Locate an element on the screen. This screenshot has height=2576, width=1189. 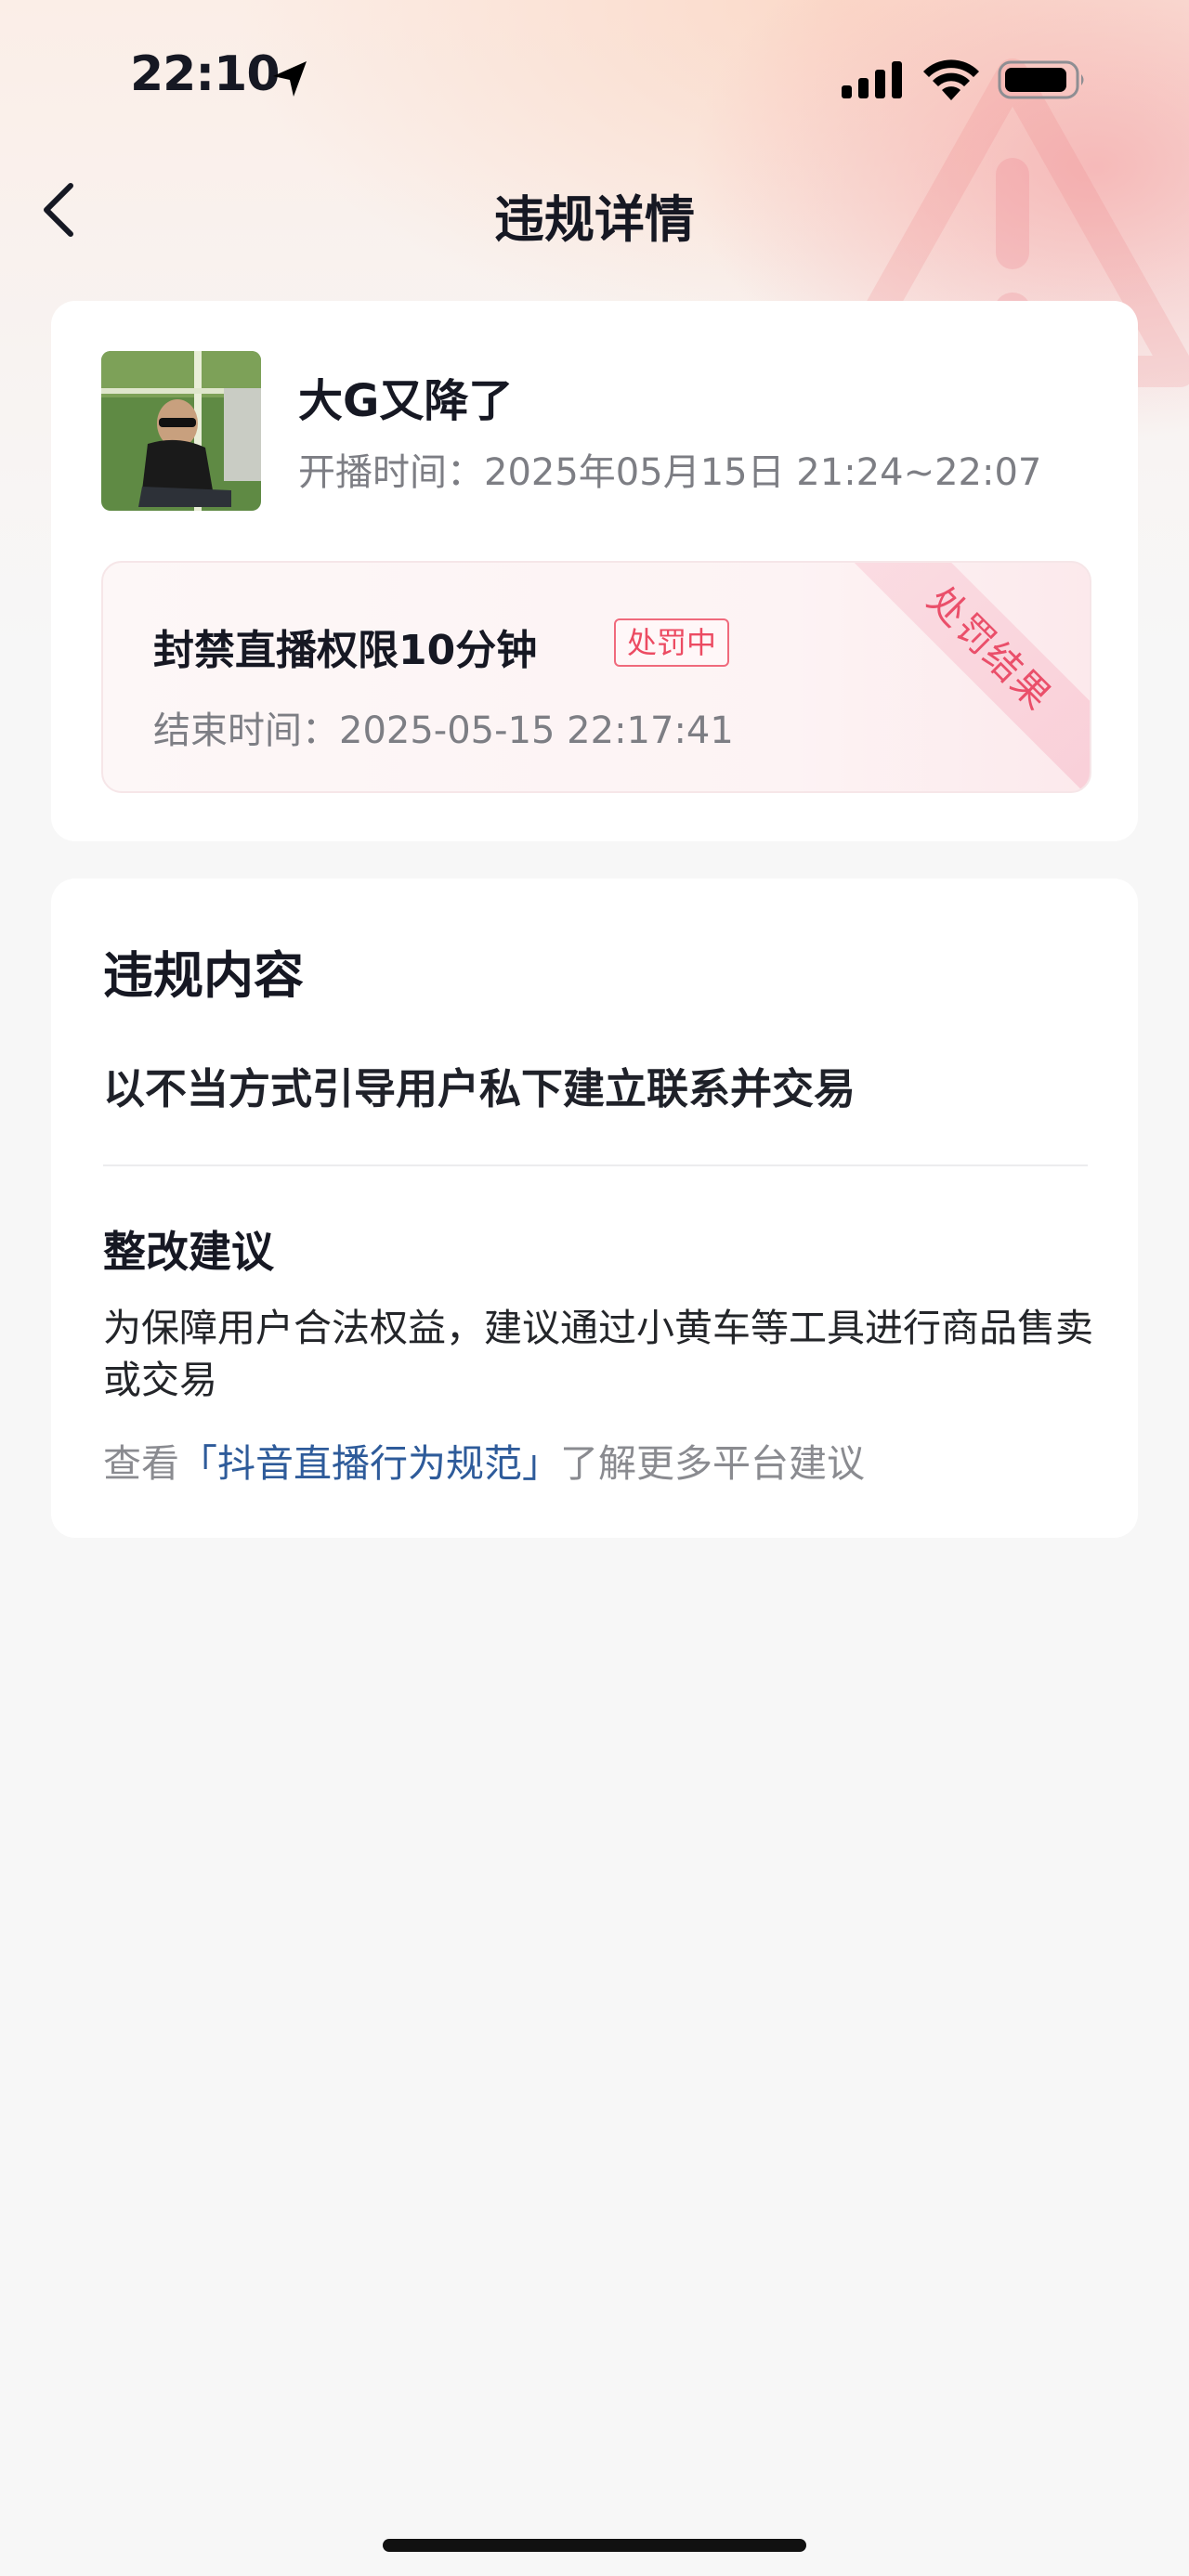
suggestion-title: 整改建议 is located at coordinates (189, 1252).